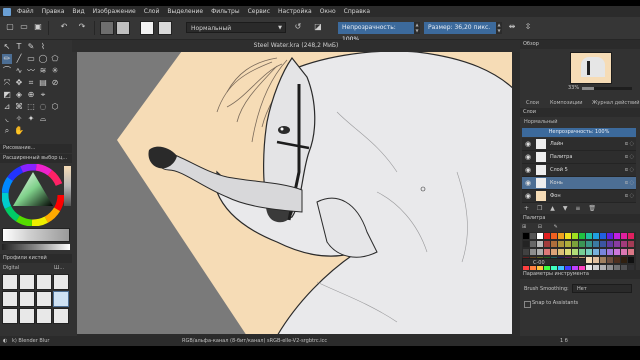 The width and height of the screenshot is (640, 360). Describe the element at coordinates (11, 268) in the screenshot. I see `preset-tag-select: Digital` at that location.